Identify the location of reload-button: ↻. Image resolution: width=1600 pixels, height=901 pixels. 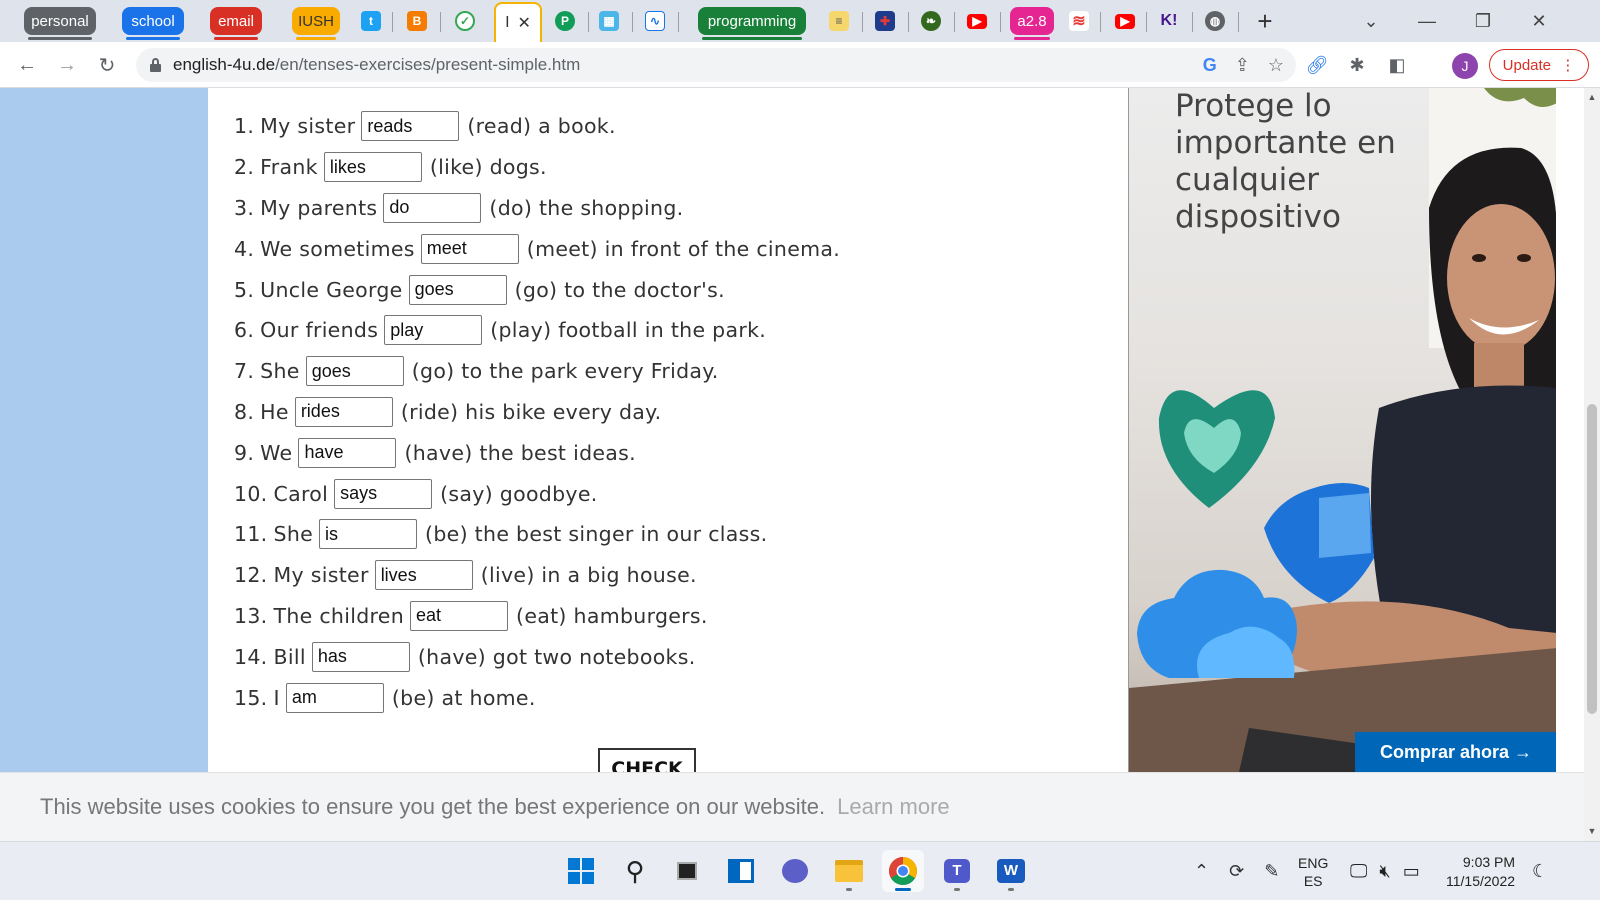
(107, 65).